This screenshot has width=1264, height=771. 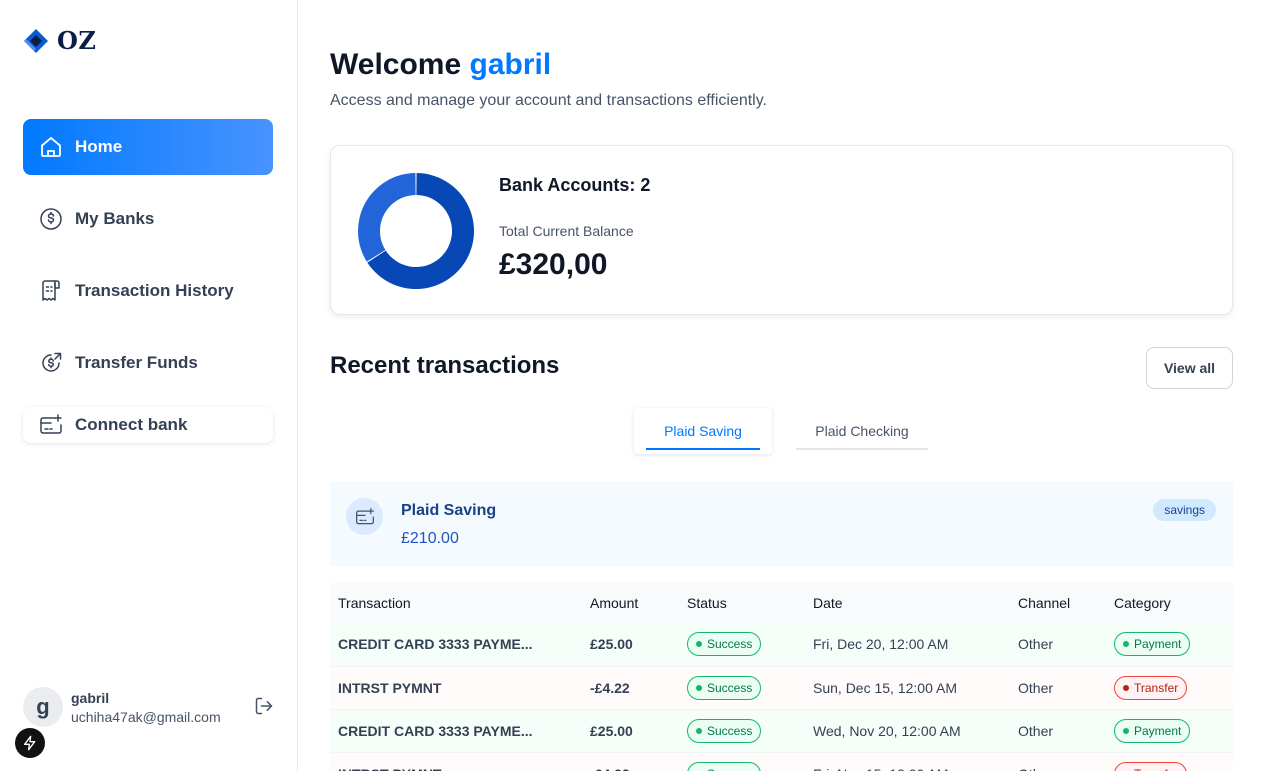 I want to click on user-info: gabril uchiha47ak@gmail.com, so click(x=146, y=707).